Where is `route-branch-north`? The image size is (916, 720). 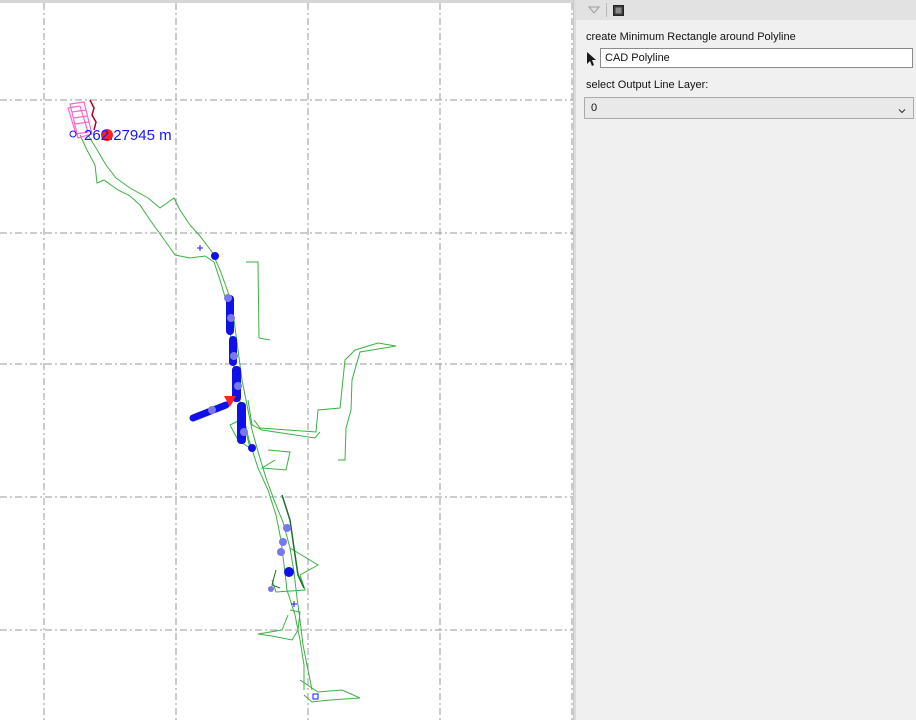
route-branch-north is located at coordinates (258, 301).